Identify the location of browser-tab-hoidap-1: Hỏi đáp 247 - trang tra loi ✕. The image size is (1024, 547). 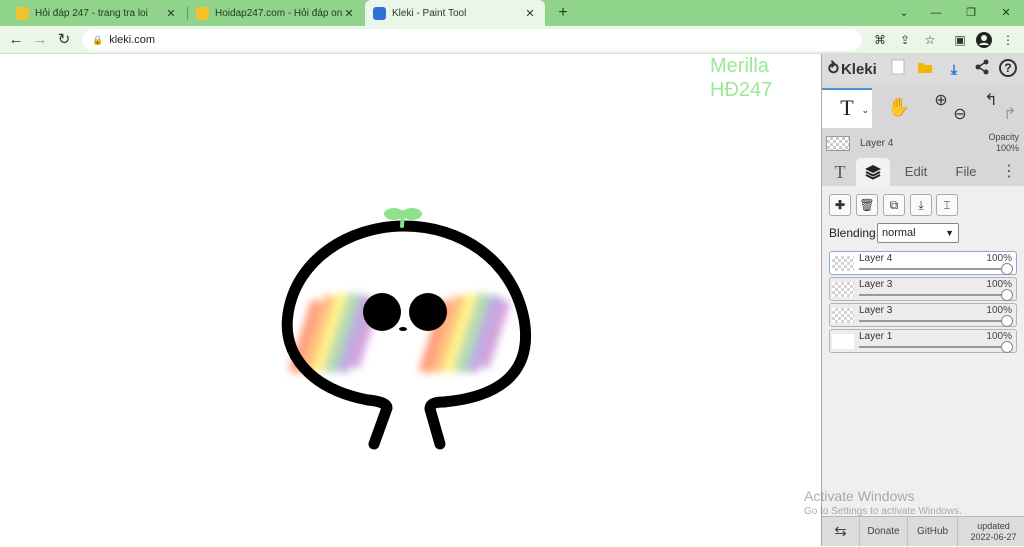
(97, 13).